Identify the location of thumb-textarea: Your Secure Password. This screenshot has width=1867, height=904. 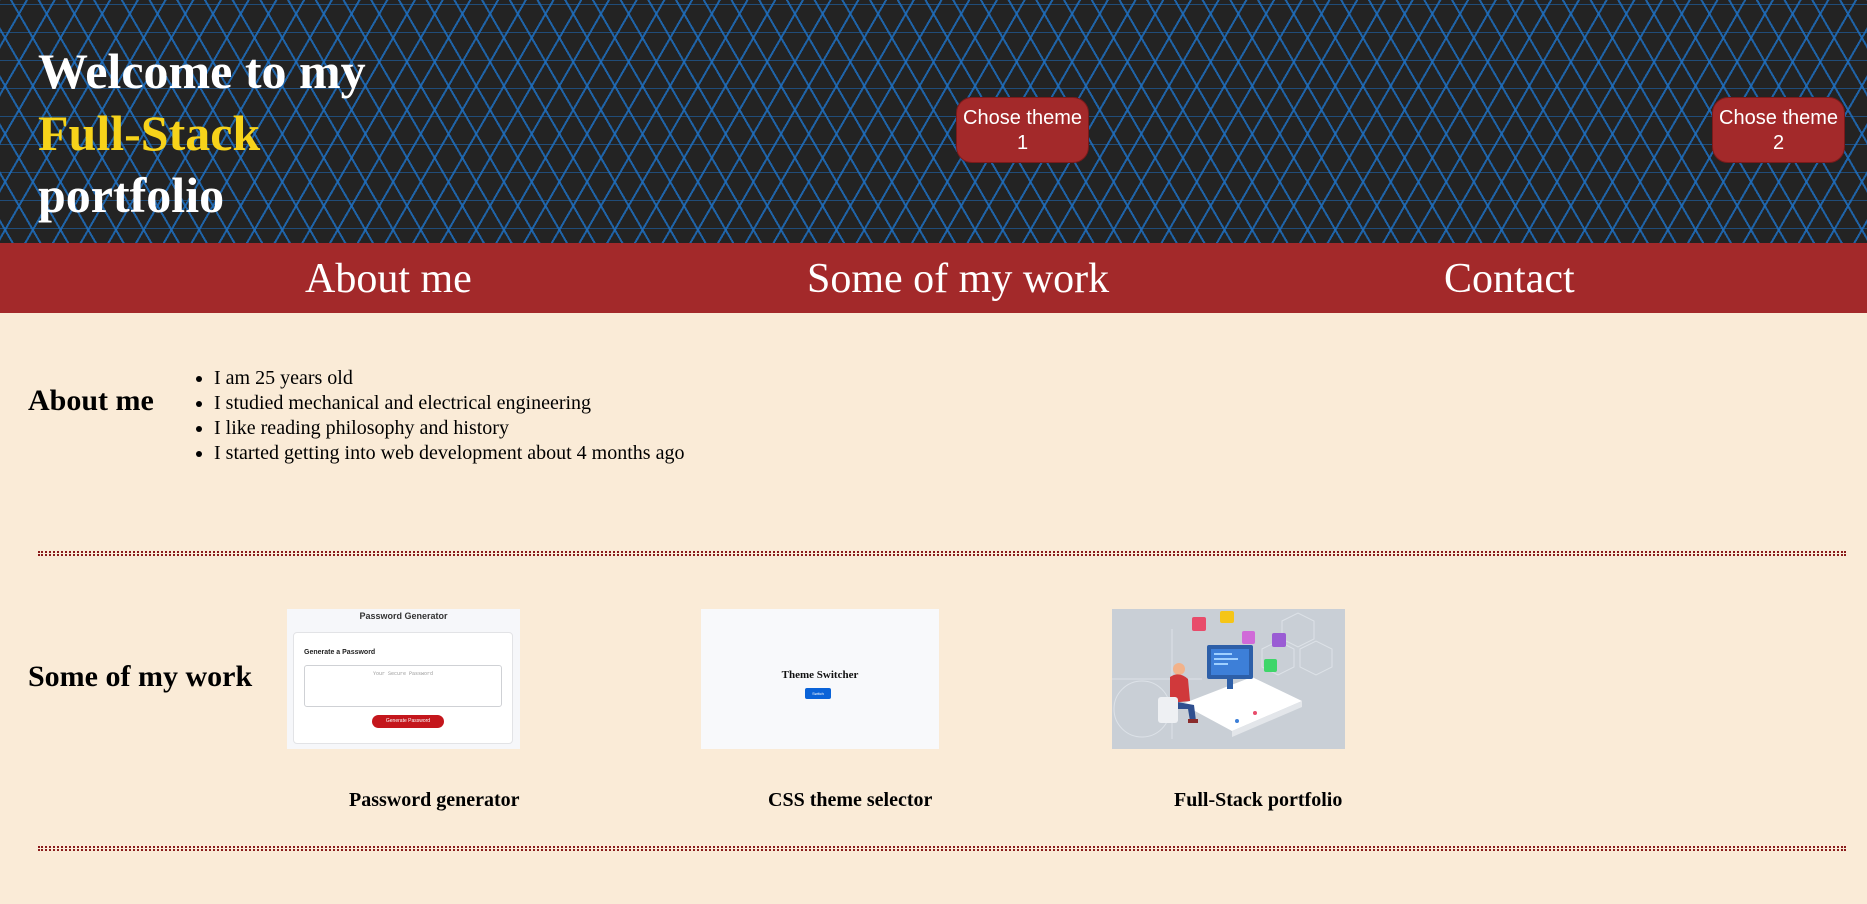
(403, 686).